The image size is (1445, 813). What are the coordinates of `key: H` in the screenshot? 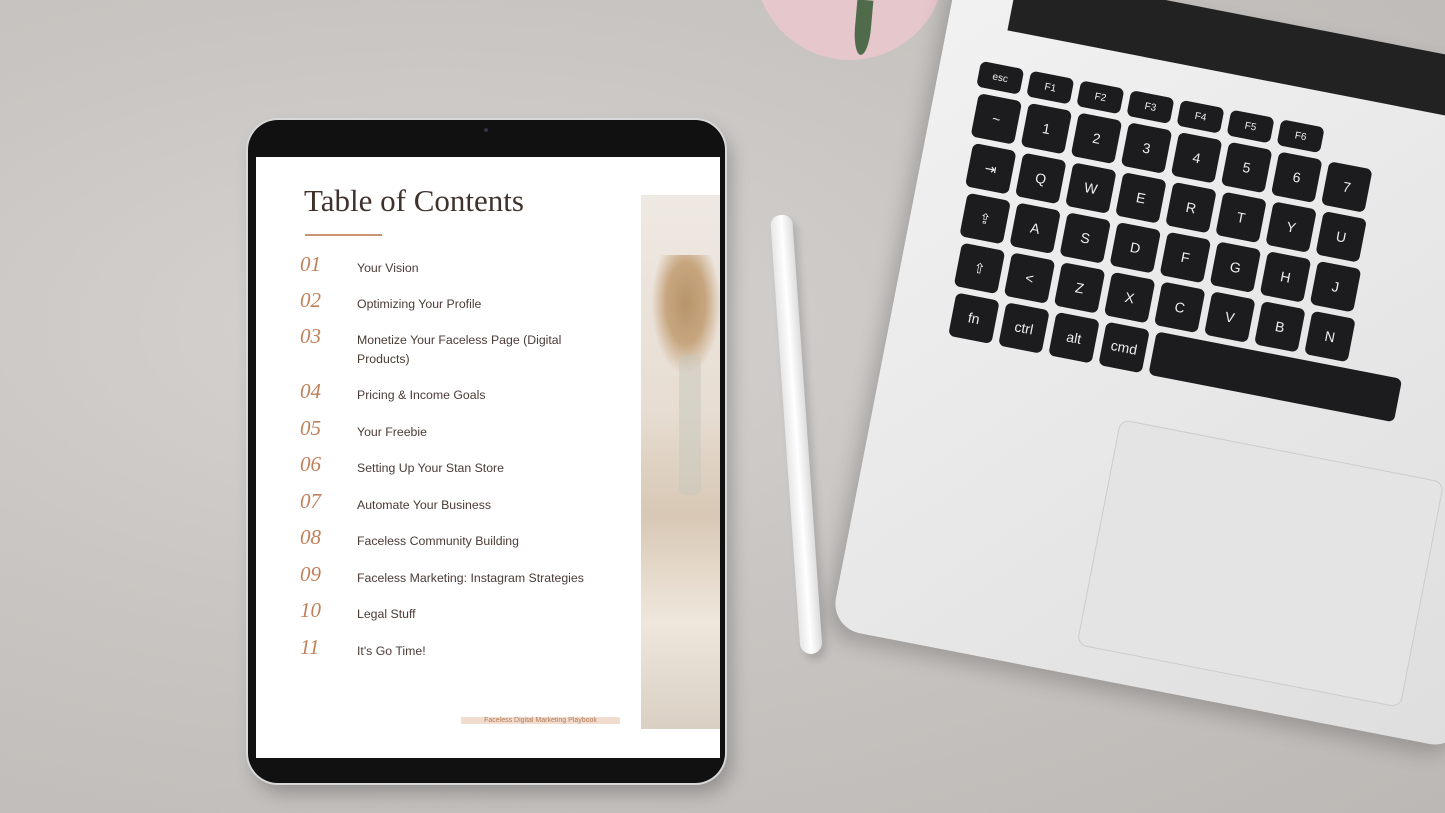 It's located at (1285, 277).